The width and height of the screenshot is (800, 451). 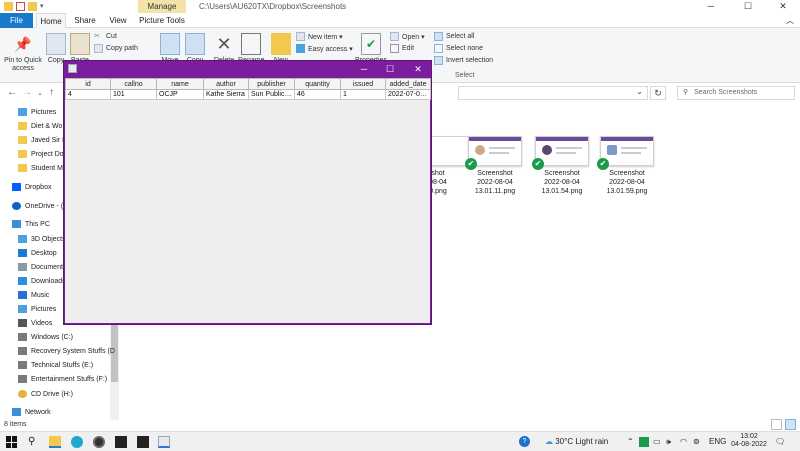 I want to click on notifications-icon: 🗨, so click(x=780, y=441).